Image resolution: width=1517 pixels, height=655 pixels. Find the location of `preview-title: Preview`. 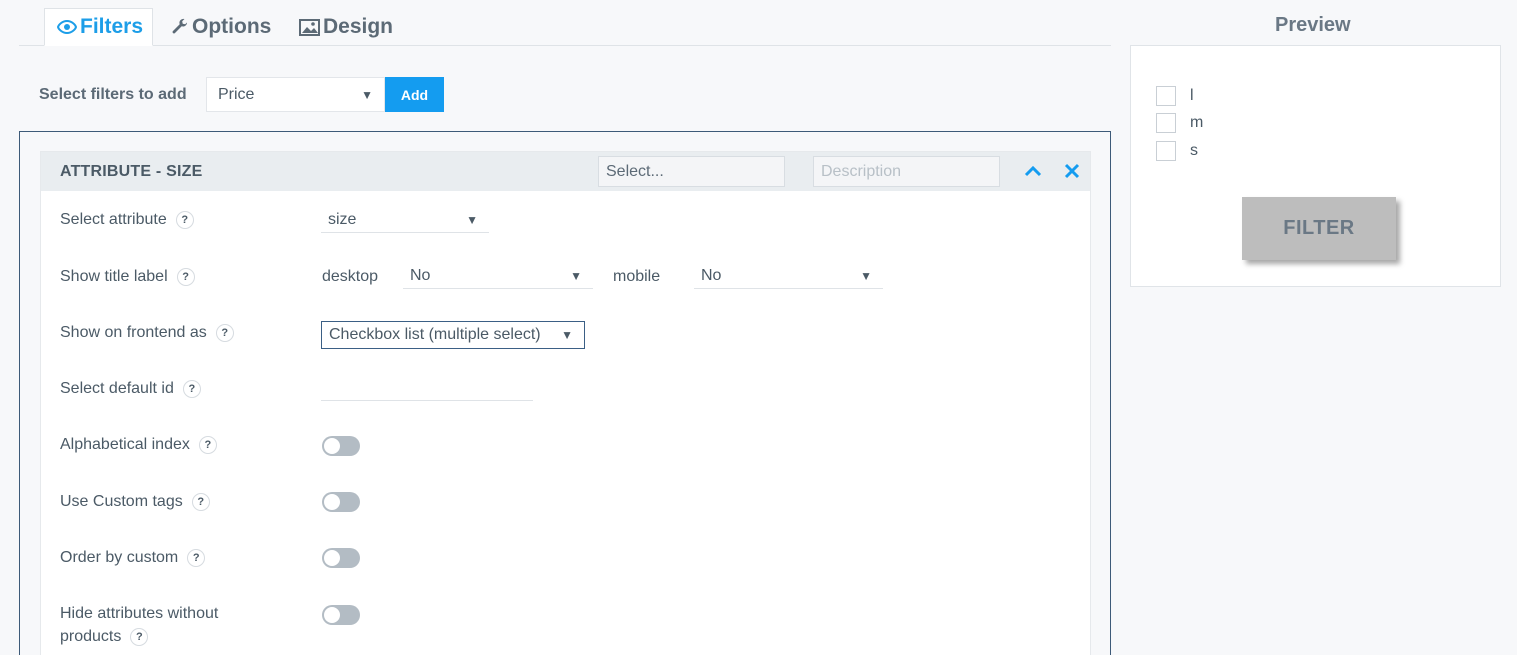

preview-title: Preview is located at coordinates (1313, 25).